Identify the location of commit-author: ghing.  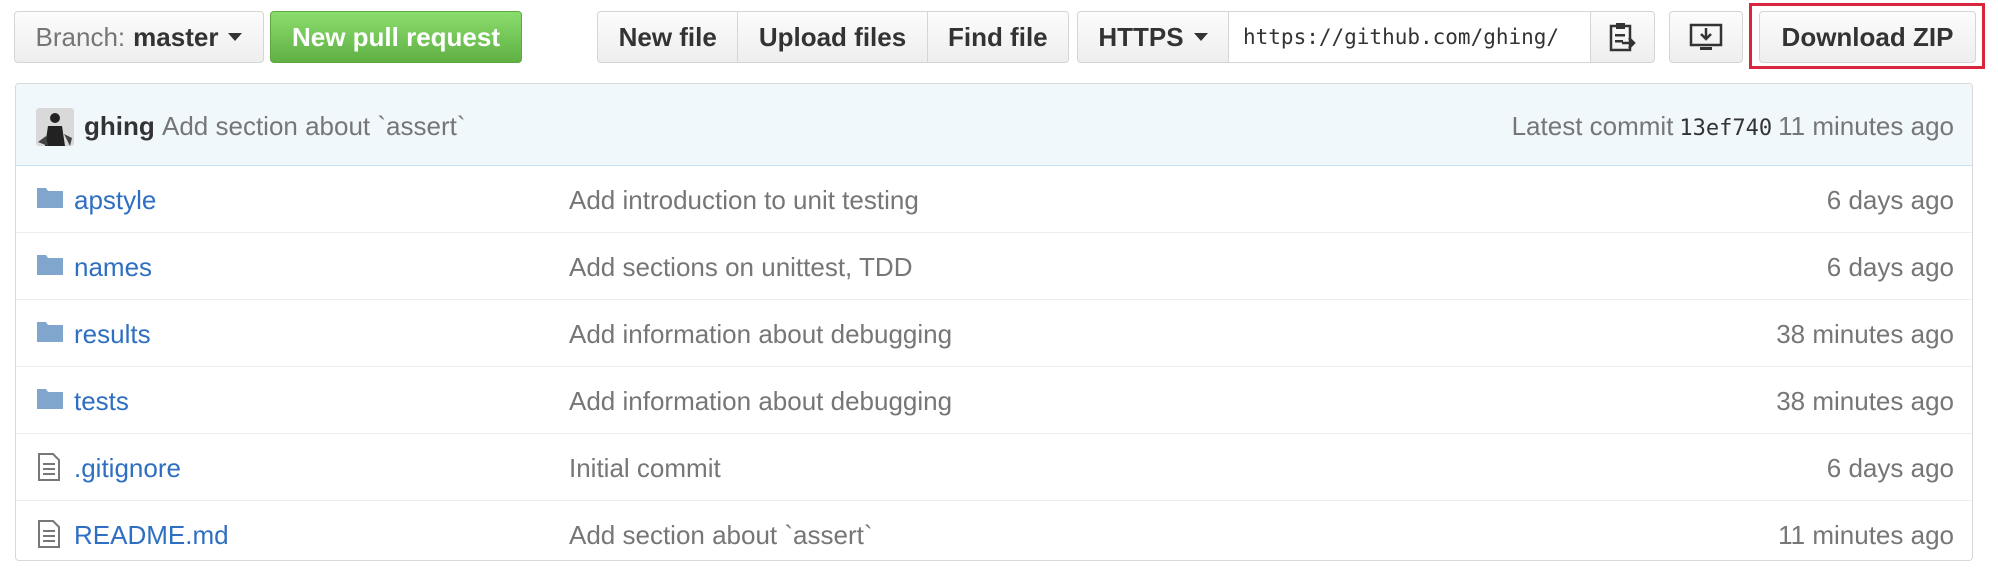
(119, 126).